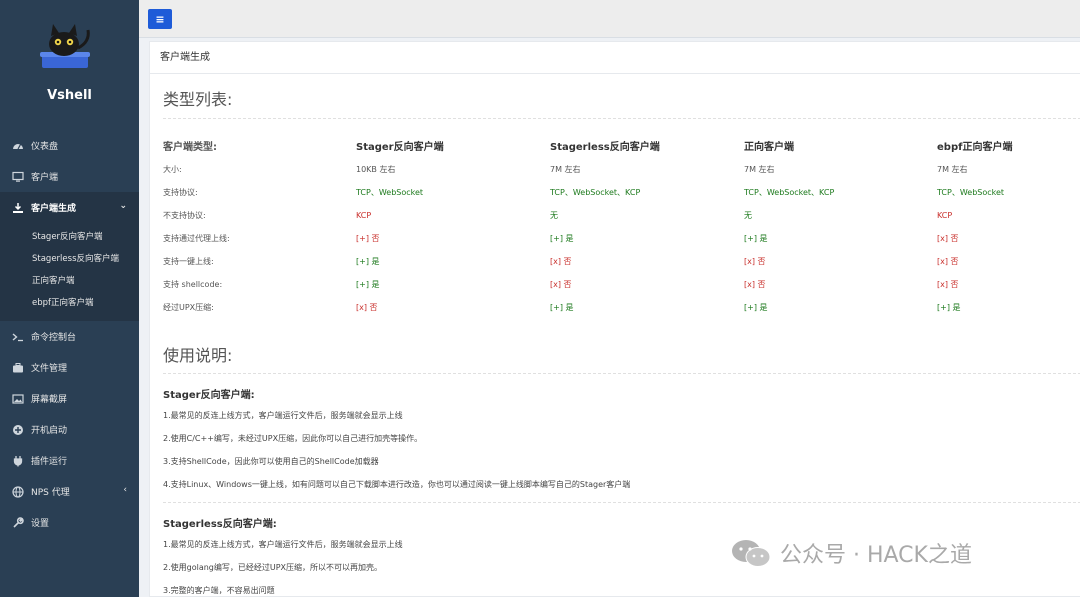 The height and width of the screenshot is (597, 1080). What do you see at coordinates (49, 400) in the screenshot?
I see `sidebar-item-label: 屏幕截屏` at bounding box center [49, 400].